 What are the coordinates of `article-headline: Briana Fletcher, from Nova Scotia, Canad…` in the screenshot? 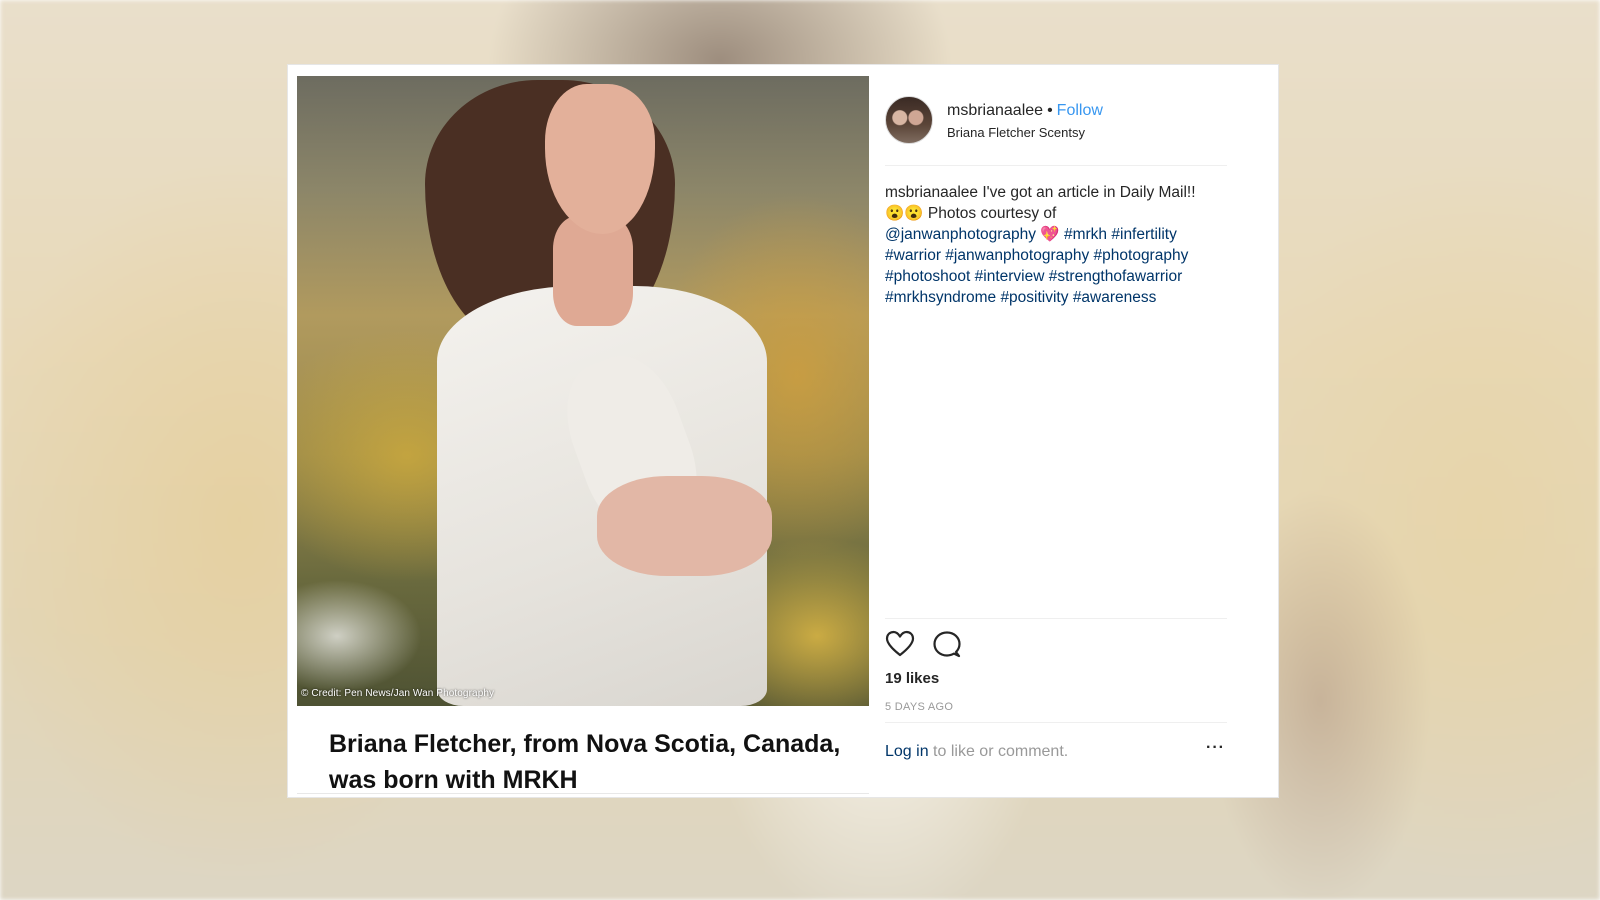 It's located at (585, 762).